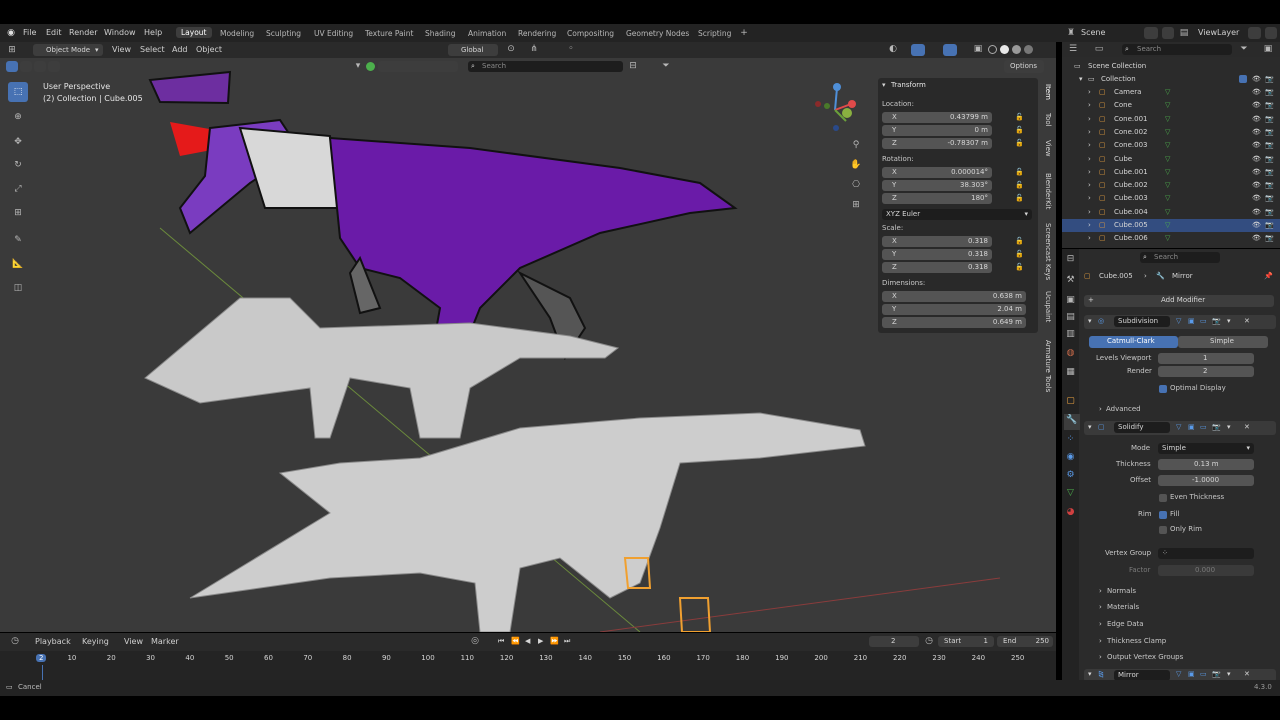 Image resolution: width=1280 pixels, height=720 pixels. What do you see at coordinates (545, 66) in the screenshot?
I see `viewport-search-field: ⌕ Search` at bounding box center [545, 66].